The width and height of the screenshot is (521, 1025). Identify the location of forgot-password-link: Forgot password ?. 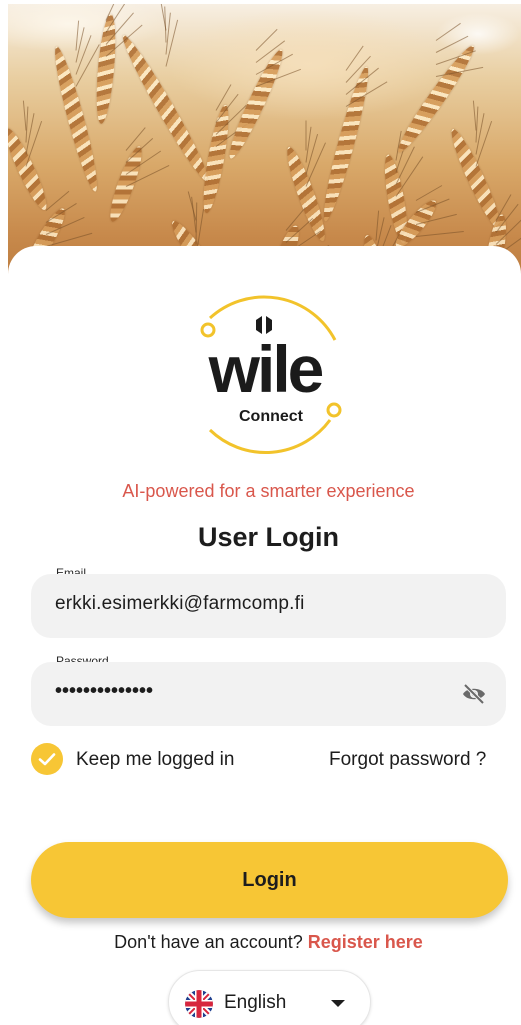
(407, 760).